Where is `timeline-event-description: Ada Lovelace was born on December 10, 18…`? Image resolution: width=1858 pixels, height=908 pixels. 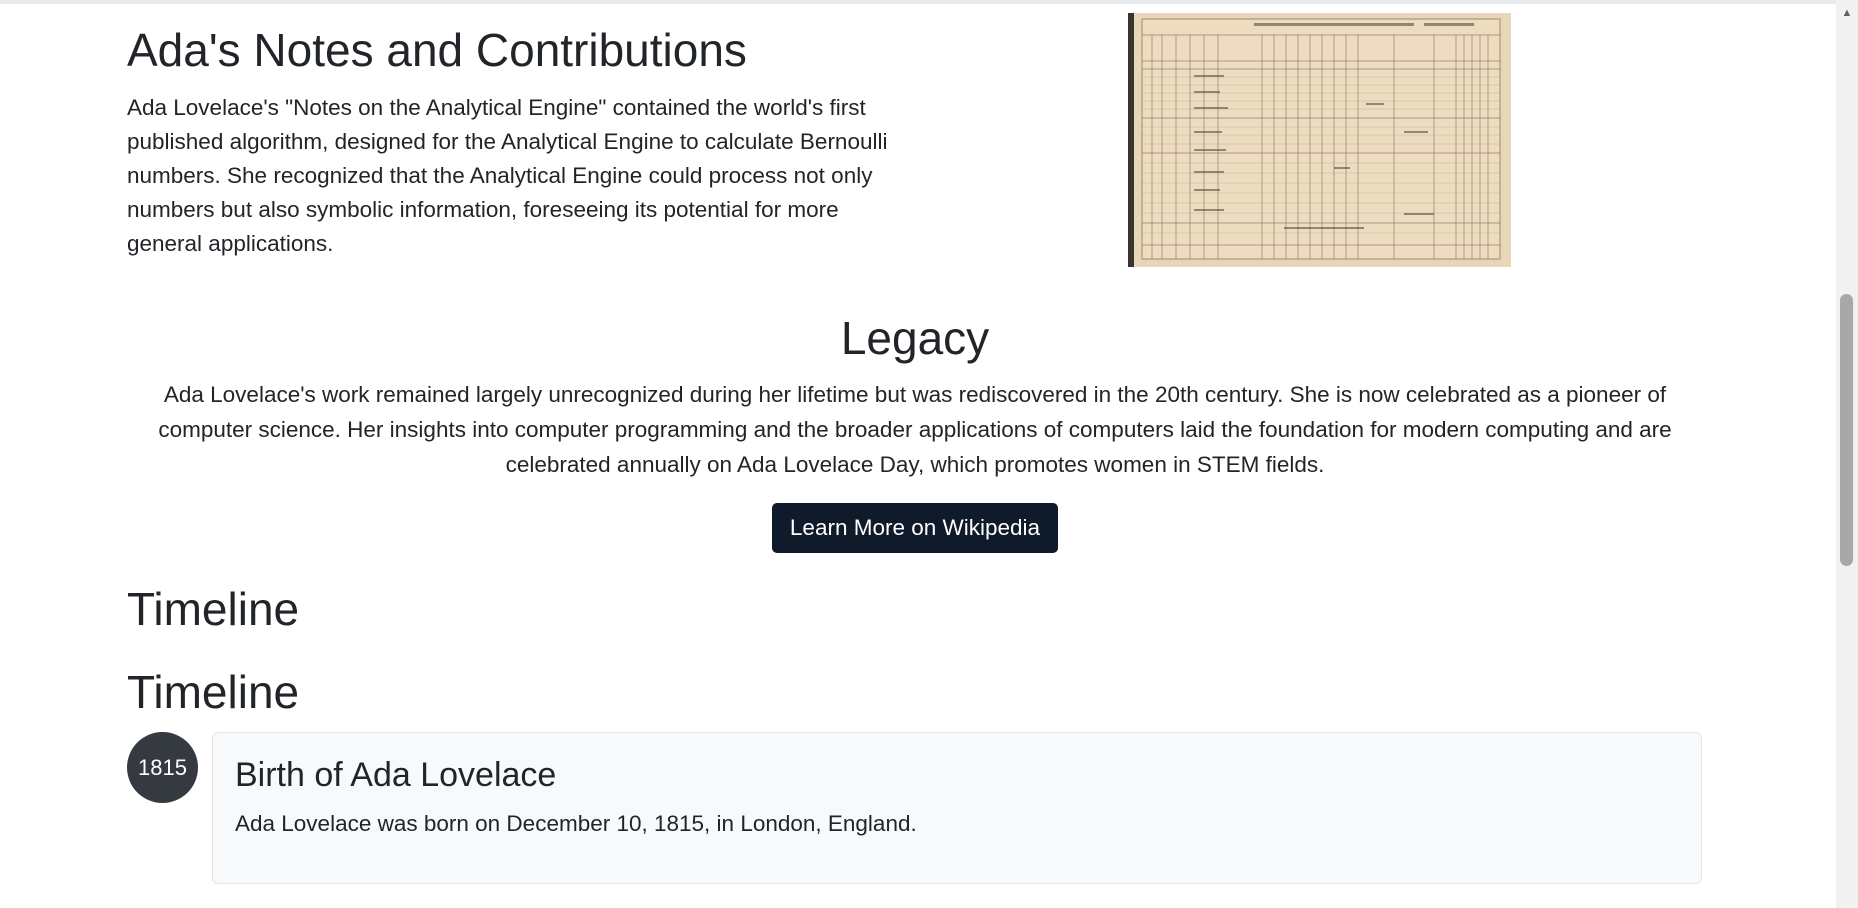
timeline-event-description: Ada Lovelace was born on December 10, 18… is located at coordinates (576, 823).